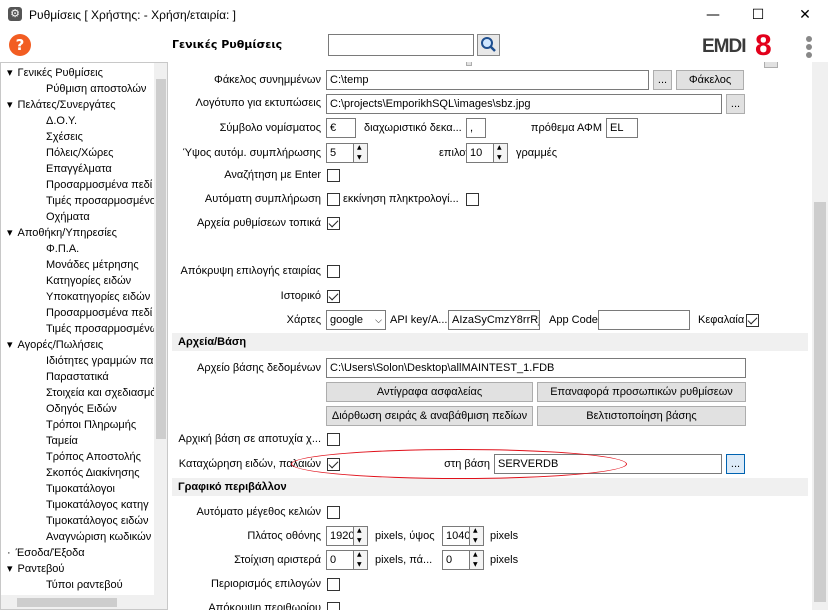 This screenshot has width=828, height=612. I want to click on tree-item: ▾ Πελάτες/Συνεργάτες, so click(61, 105).